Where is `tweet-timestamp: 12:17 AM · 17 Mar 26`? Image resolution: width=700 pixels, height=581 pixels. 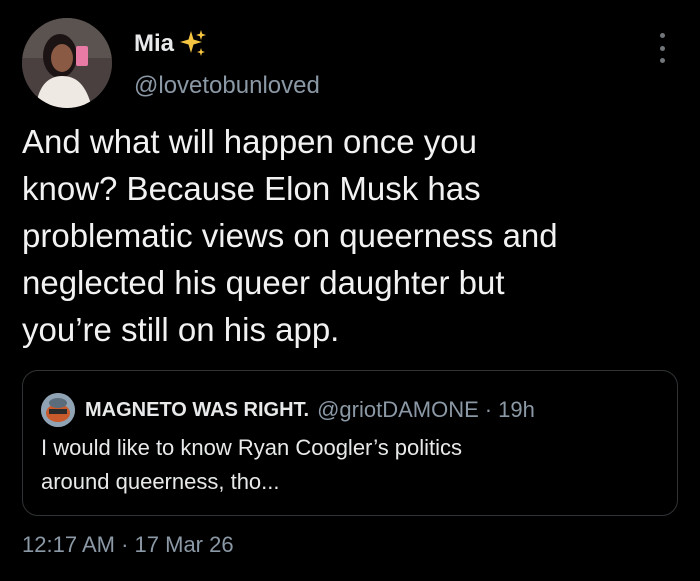
tweet-timestamp: 12:17 AM · 17 Mar 26 is located at coordinates (128, 545).